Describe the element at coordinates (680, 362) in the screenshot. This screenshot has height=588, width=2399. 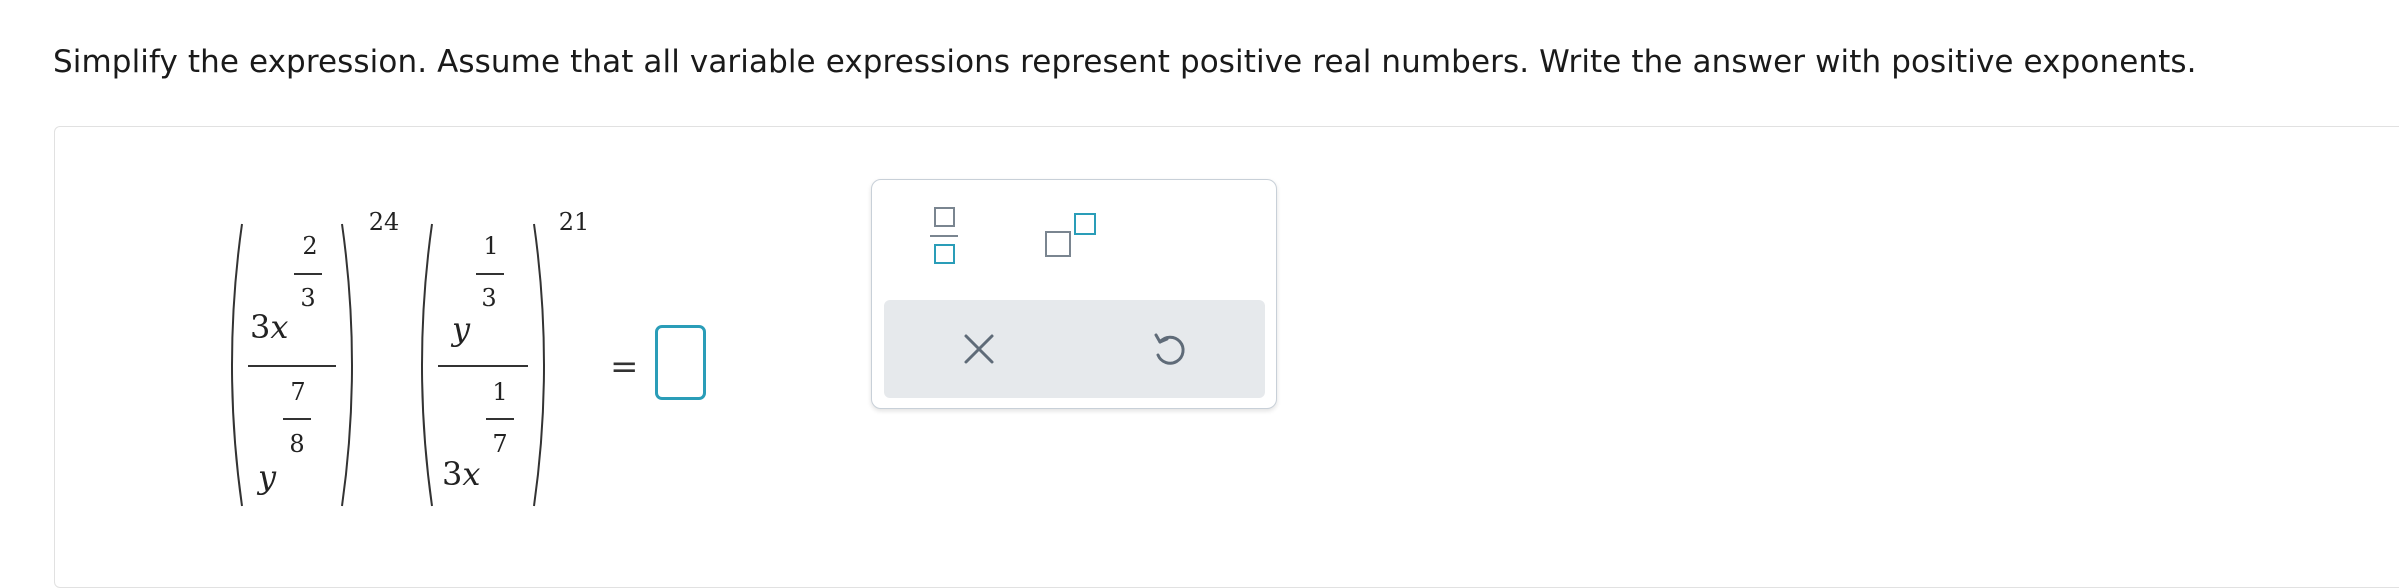
I see `answer-input` at that location.